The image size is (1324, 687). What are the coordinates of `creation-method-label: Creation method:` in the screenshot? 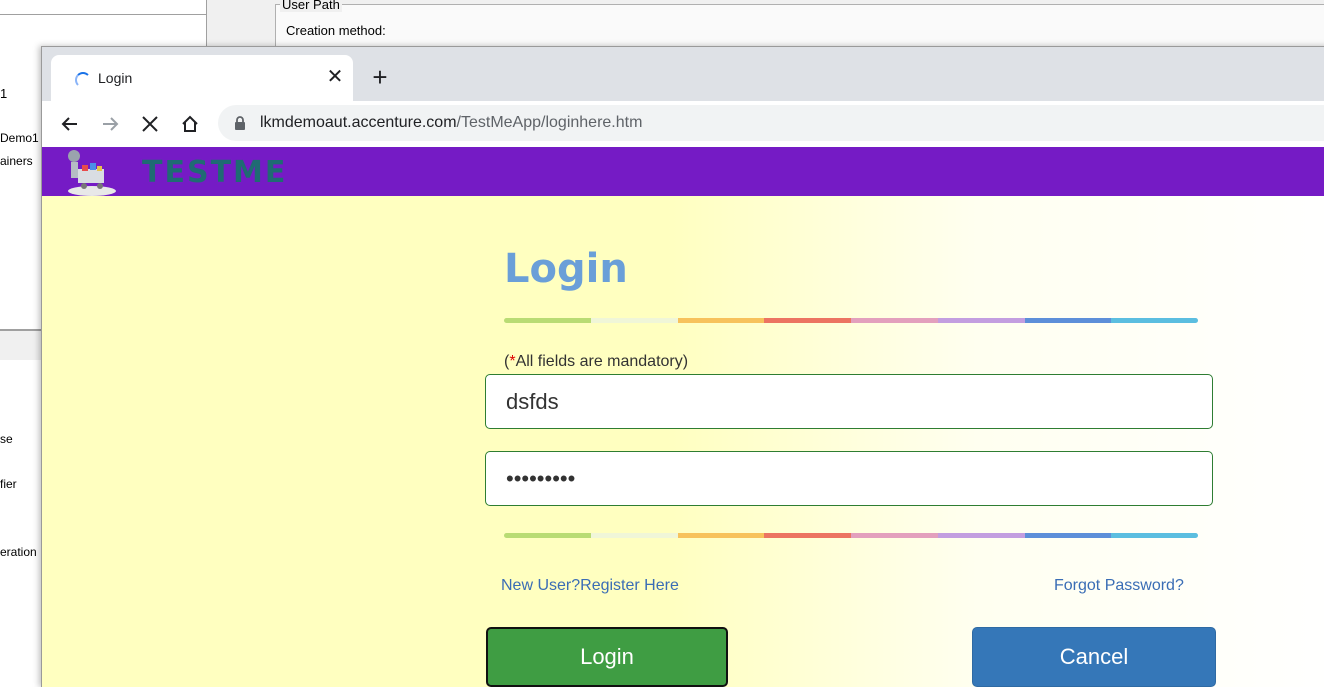 It's located at (336, 30).